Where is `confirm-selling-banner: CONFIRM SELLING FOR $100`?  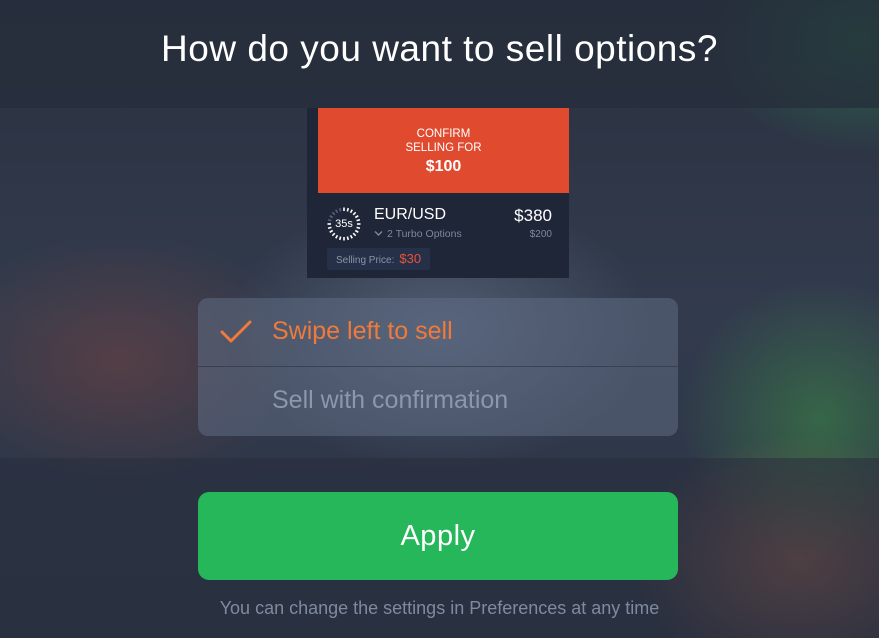 confirm-selling-banner: CONFIRM SELLING FOR $100 is located at coordinates (443, 150).